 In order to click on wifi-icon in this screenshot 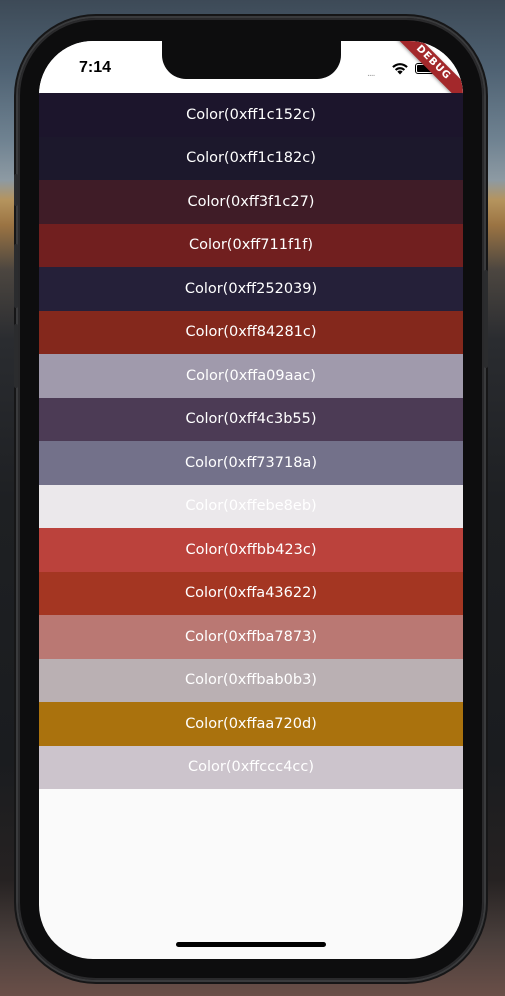, I will do `click(400, 69)`.